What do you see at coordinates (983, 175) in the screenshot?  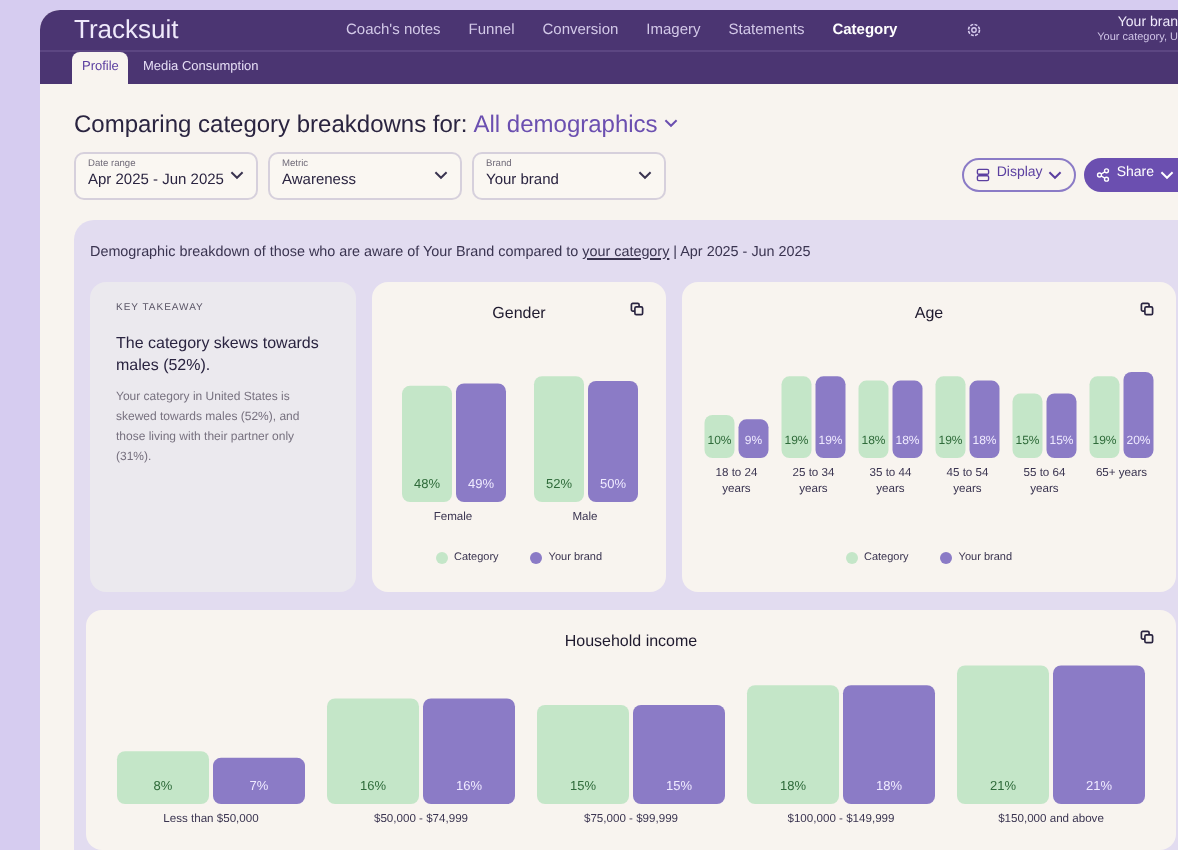 I see `layers-icon` at bounding box center [983, 175].